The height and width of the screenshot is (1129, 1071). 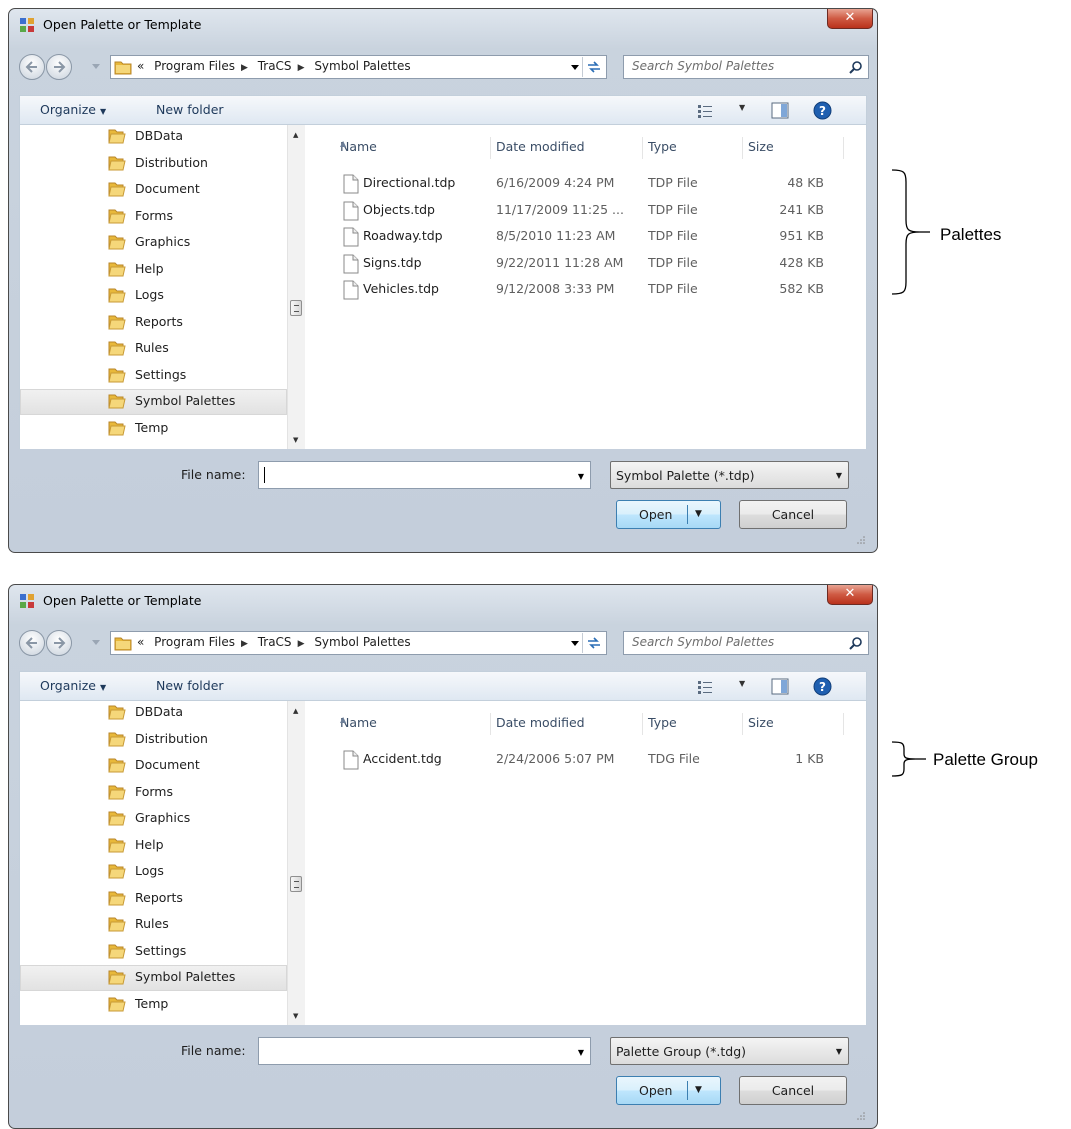 I want to click on file-type-filter: Palette Group (*.tdg) ▼, so click(x=729, y=1051).